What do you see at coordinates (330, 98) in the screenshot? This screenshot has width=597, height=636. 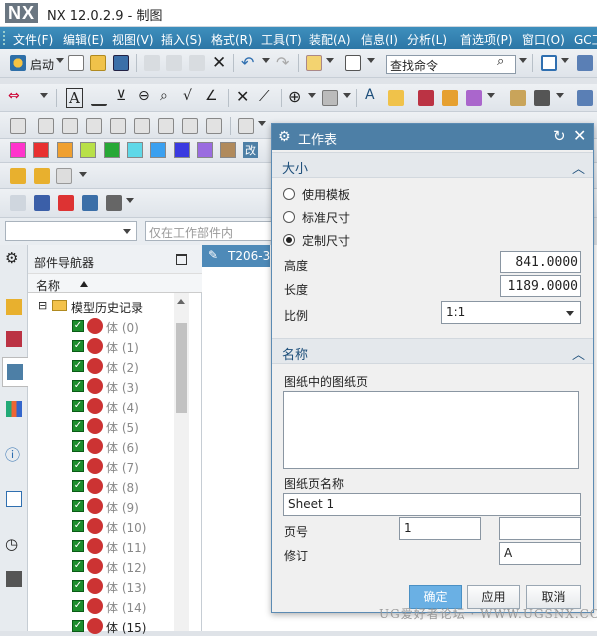 I see `image-icon` at bounding box center [330, 98].